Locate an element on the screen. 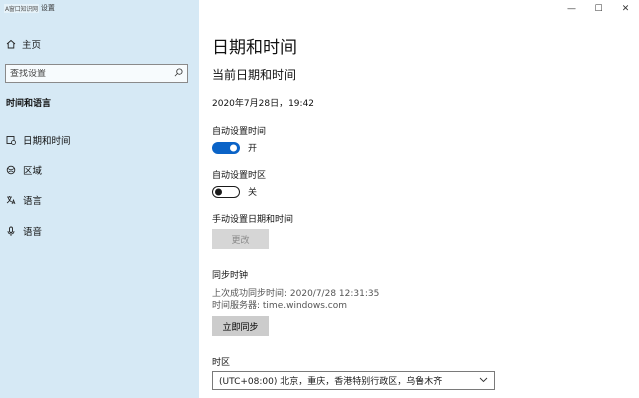 The image size is (639, 398). maximize-button: ☐ is located at coordinates (598, 8).